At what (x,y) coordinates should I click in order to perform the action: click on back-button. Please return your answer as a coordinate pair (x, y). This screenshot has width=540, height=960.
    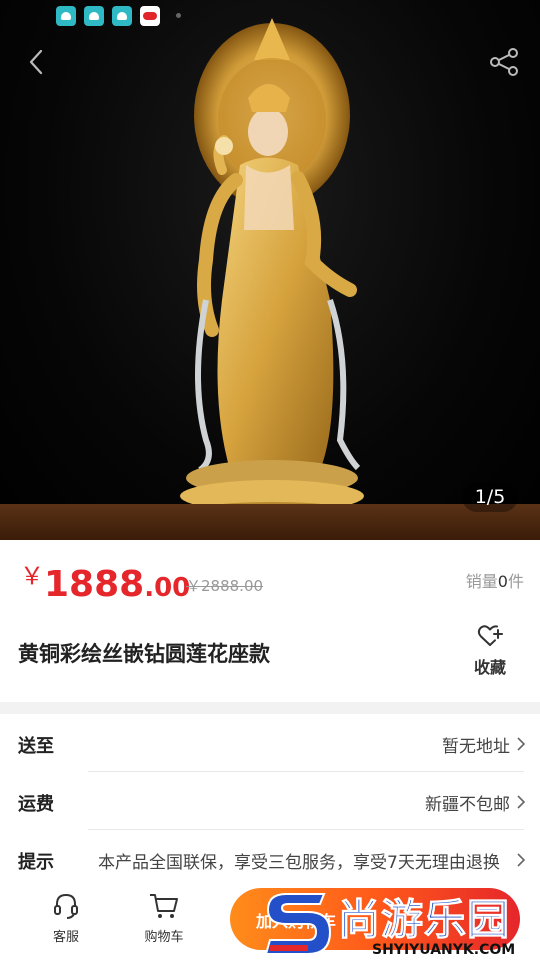
    Looking at the image, I should click on (36, 62).